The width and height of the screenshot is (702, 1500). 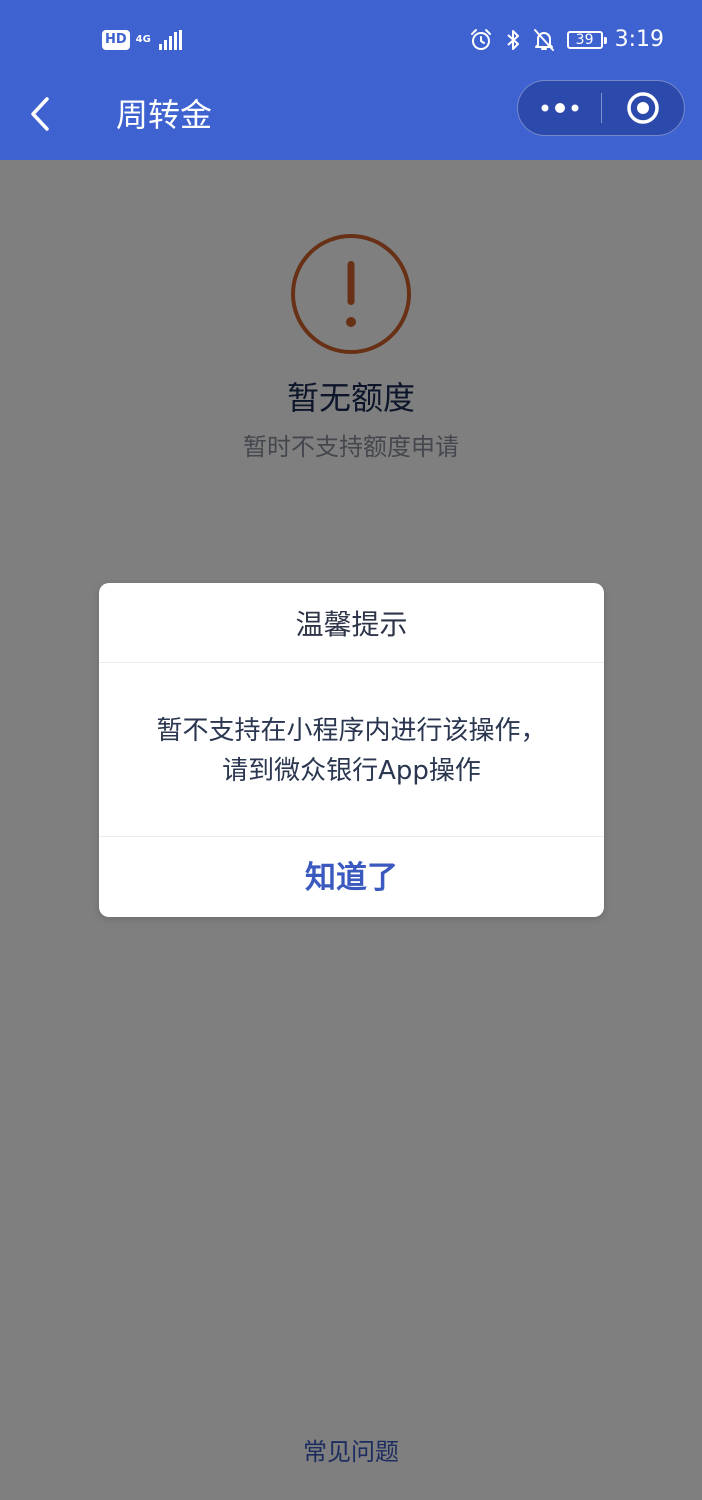 I want to click on back-arrow-icon, so click(x=40, y=114).